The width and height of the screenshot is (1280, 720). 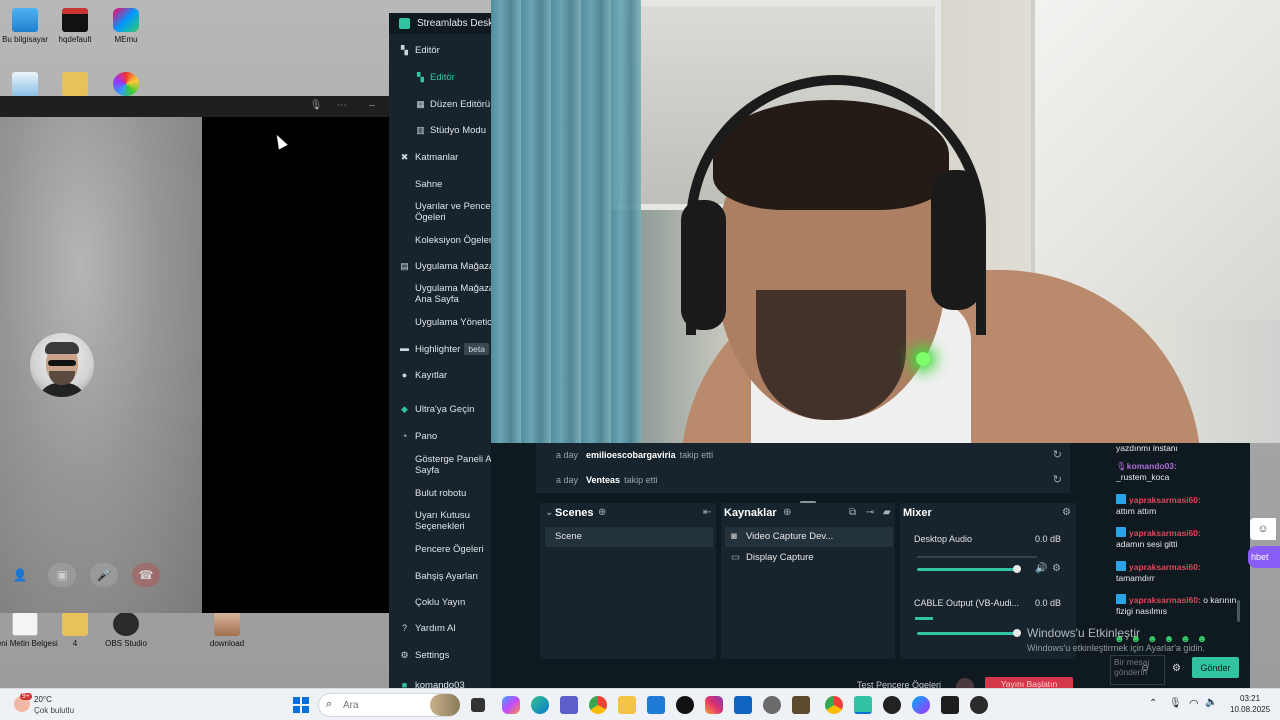 I want to click on outlook-icon, so click(x=743, y=705).